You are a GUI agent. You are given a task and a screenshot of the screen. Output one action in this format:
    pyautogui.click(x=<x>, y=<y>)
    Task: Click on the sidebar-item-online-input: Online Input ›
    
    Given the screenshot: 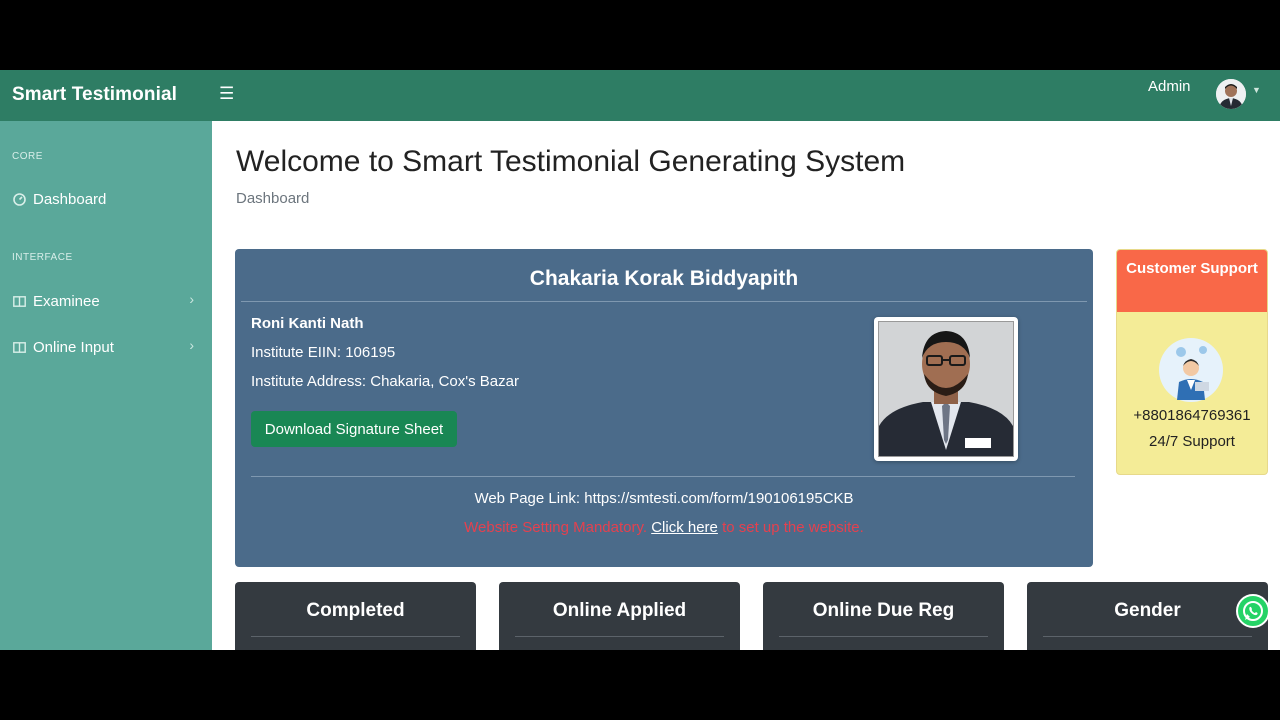 What is the action you would take?
    pyautogui.click(x=107, y=347)
    